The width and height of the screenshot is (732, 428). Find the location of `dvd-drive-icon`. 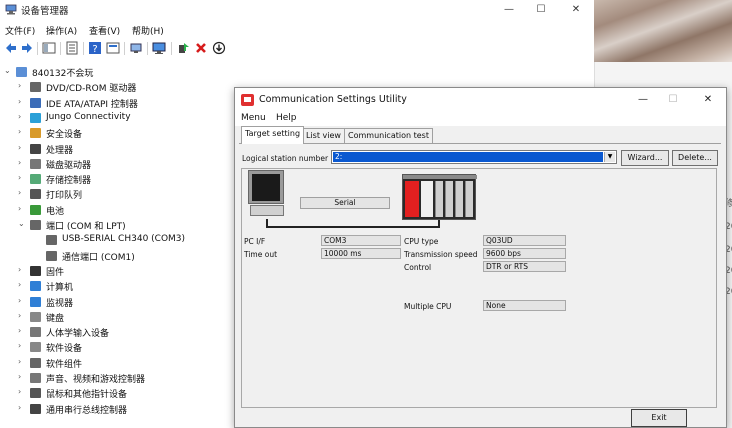

dvd-drive-icon is located at coordinates (35, 87).